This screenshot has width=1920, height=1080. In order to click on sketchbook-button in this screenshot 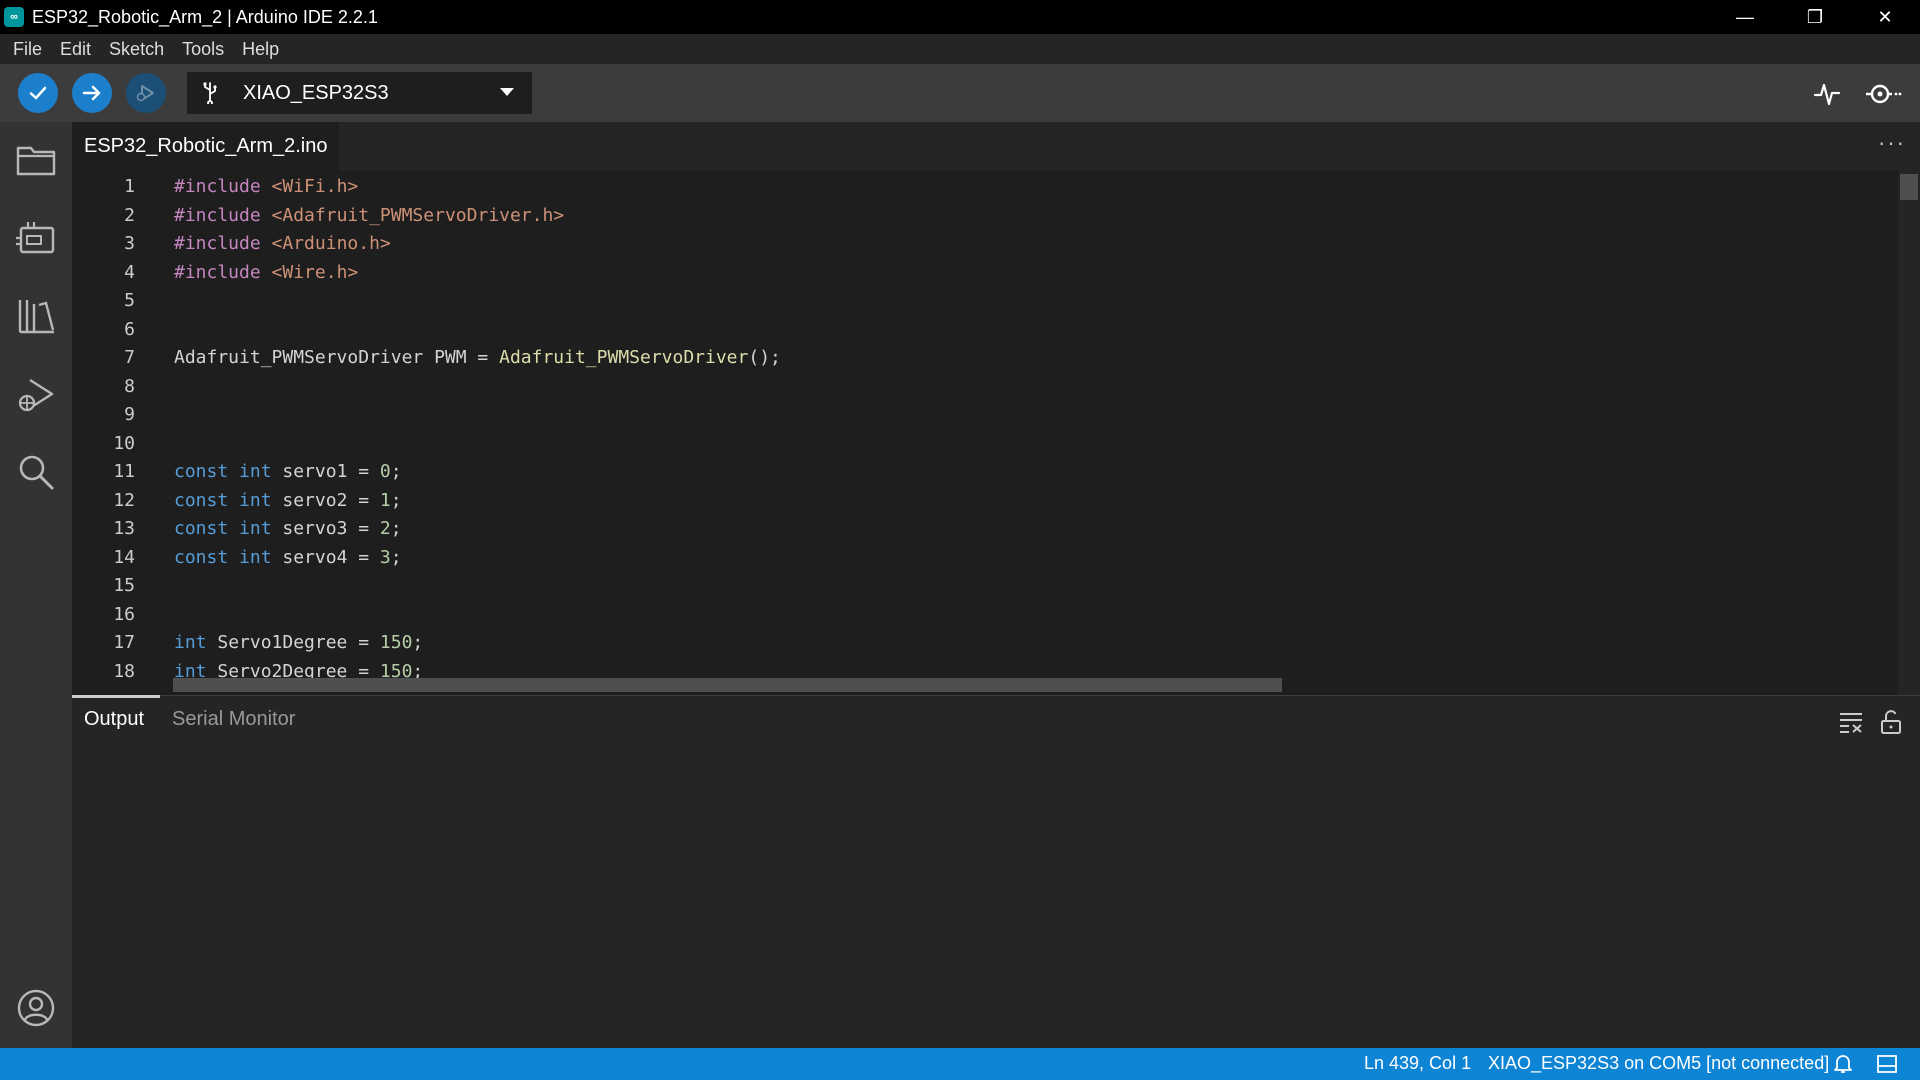, I will do `click(36, 160)`.